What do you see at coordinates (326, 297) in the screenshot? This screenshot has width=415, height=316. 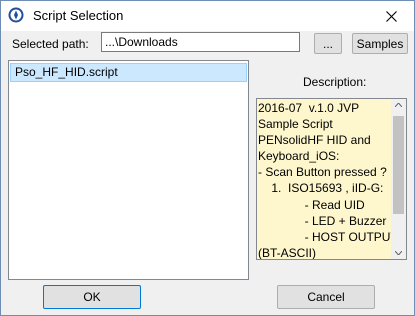 I see `cancel-button: Cancel` at bounding box center [326, 297].